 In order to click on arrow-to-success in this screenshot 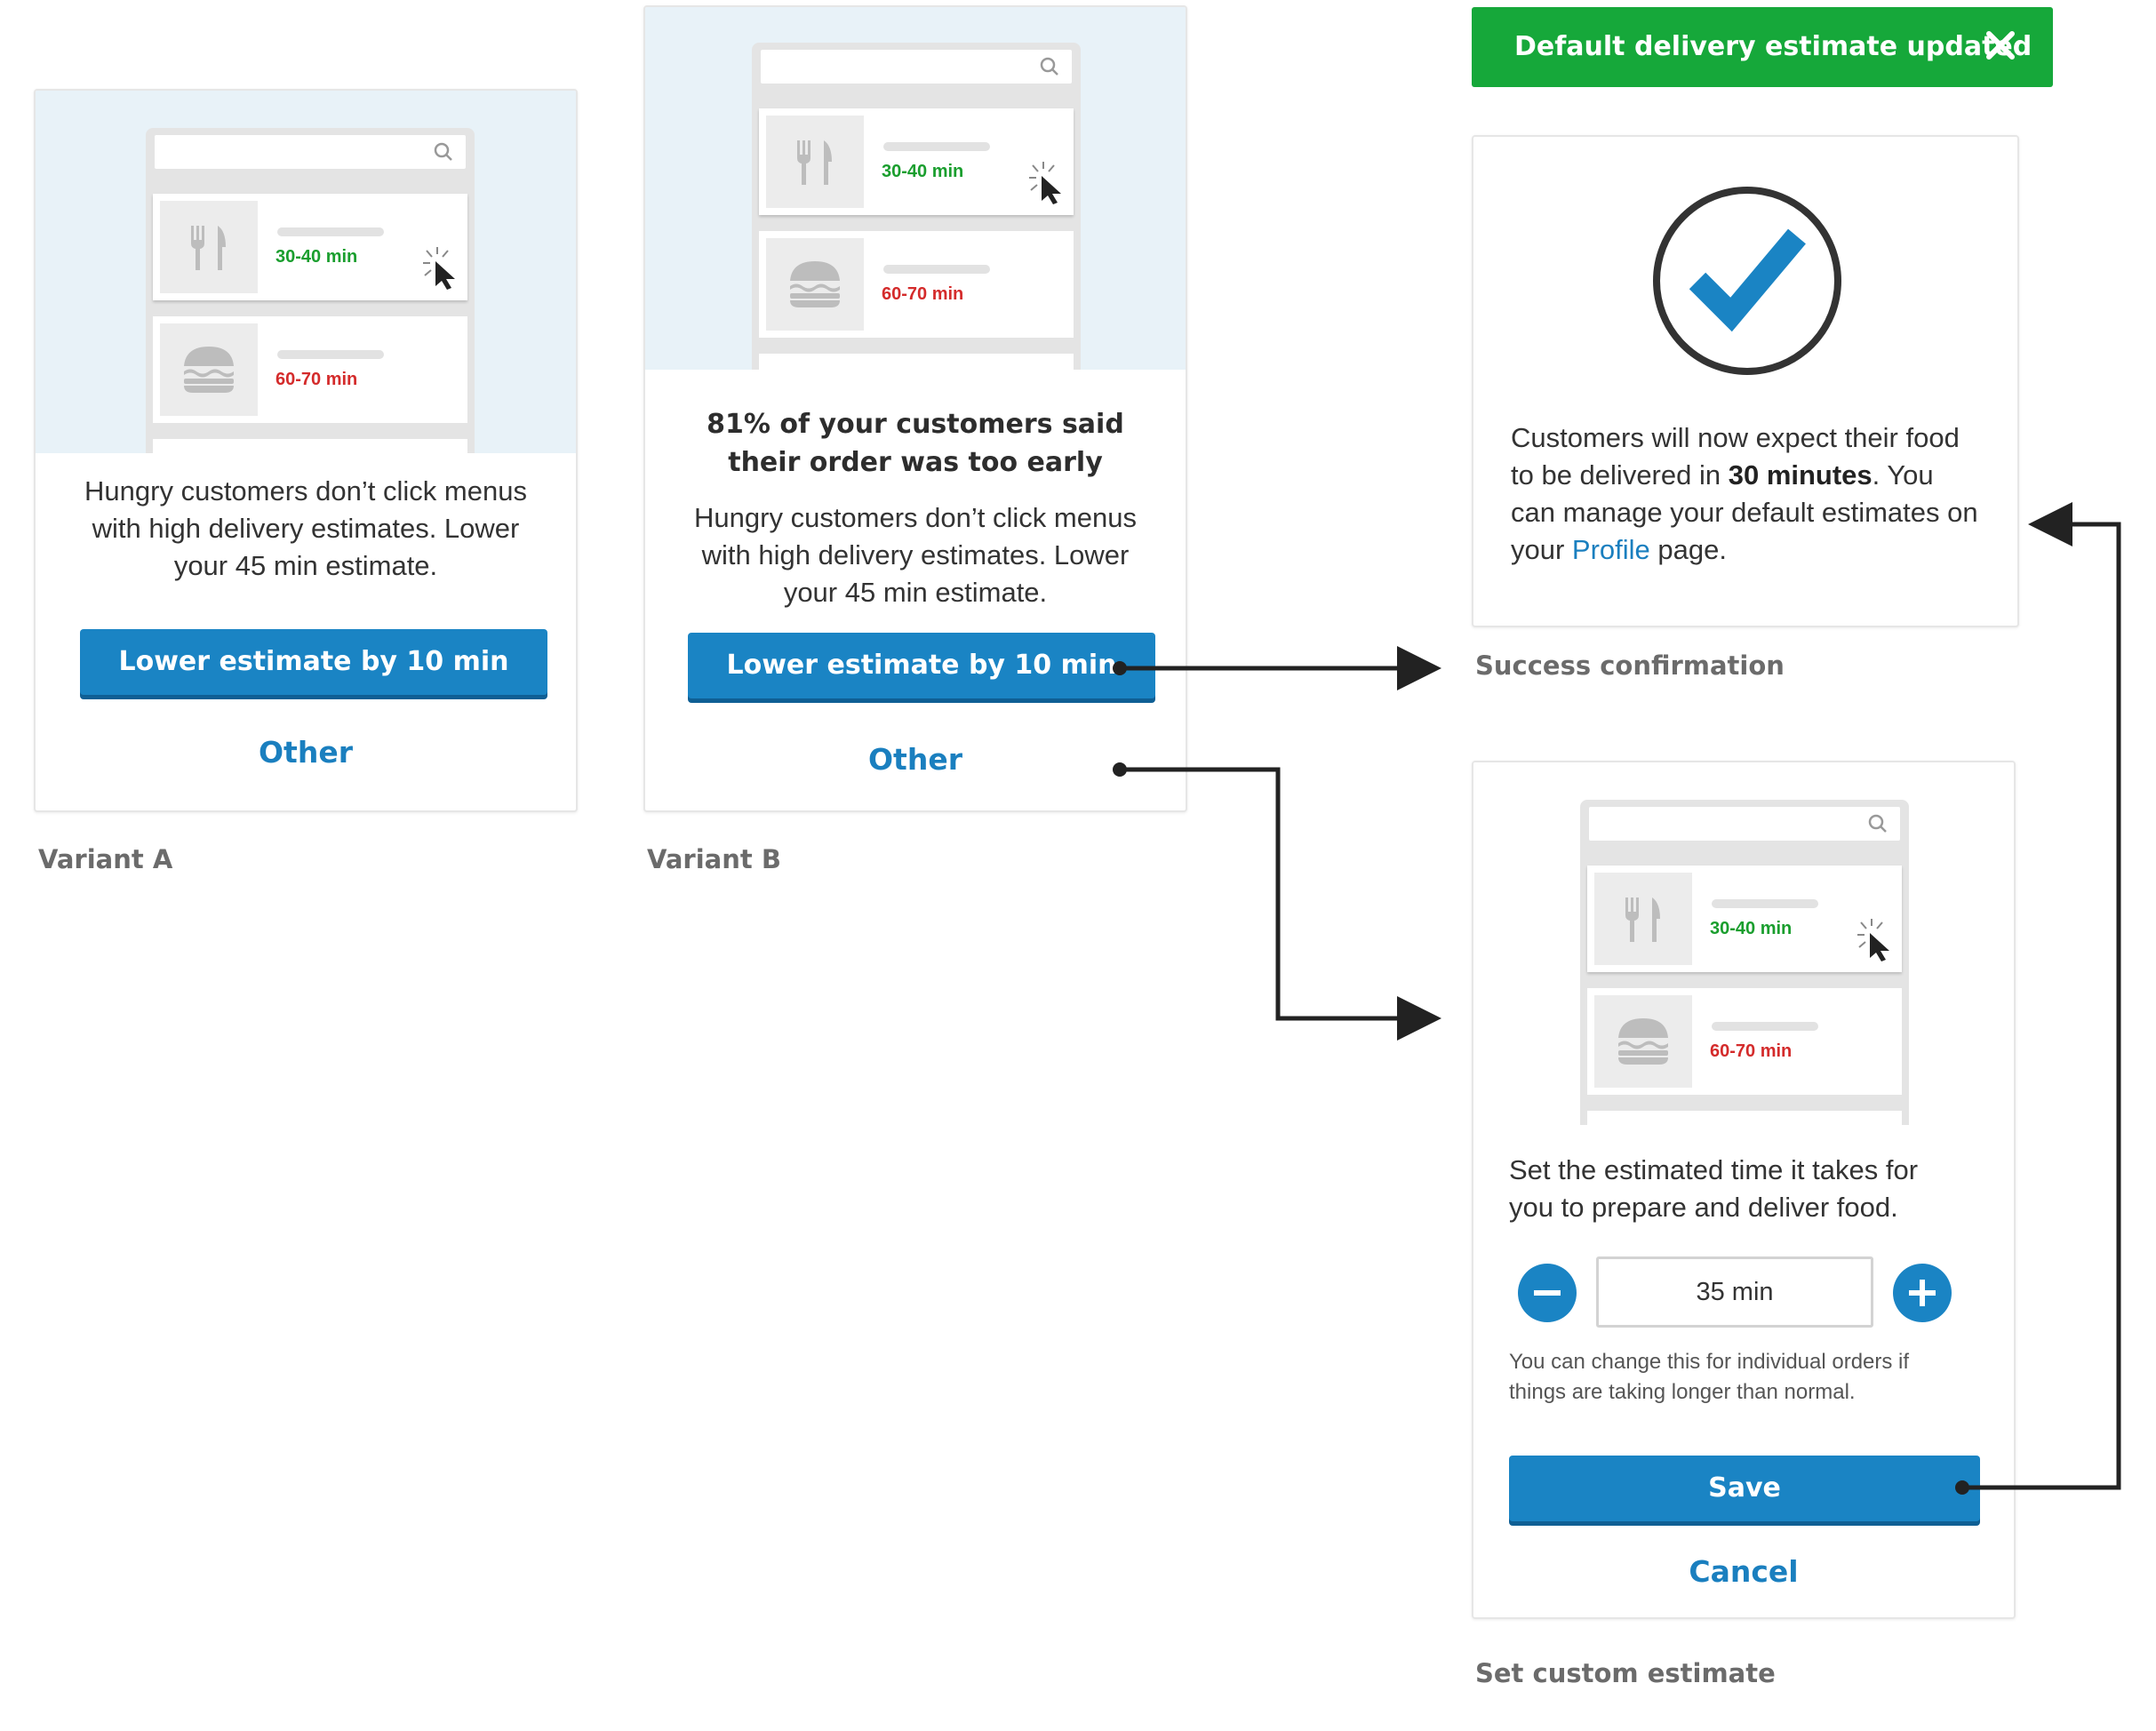, I will do `click(1277, 668)`.